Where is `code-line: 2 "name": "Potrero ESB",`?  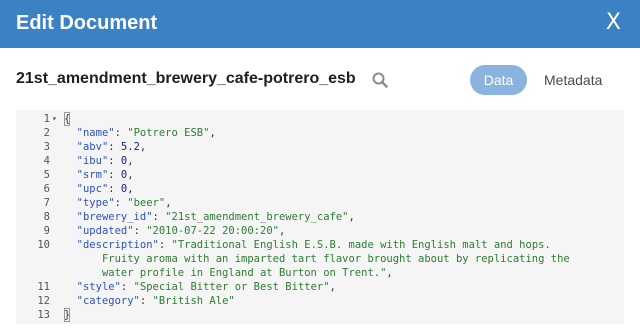 code-line: 2 "name": "Potrero ESB", is located at coordinates (320, 133).